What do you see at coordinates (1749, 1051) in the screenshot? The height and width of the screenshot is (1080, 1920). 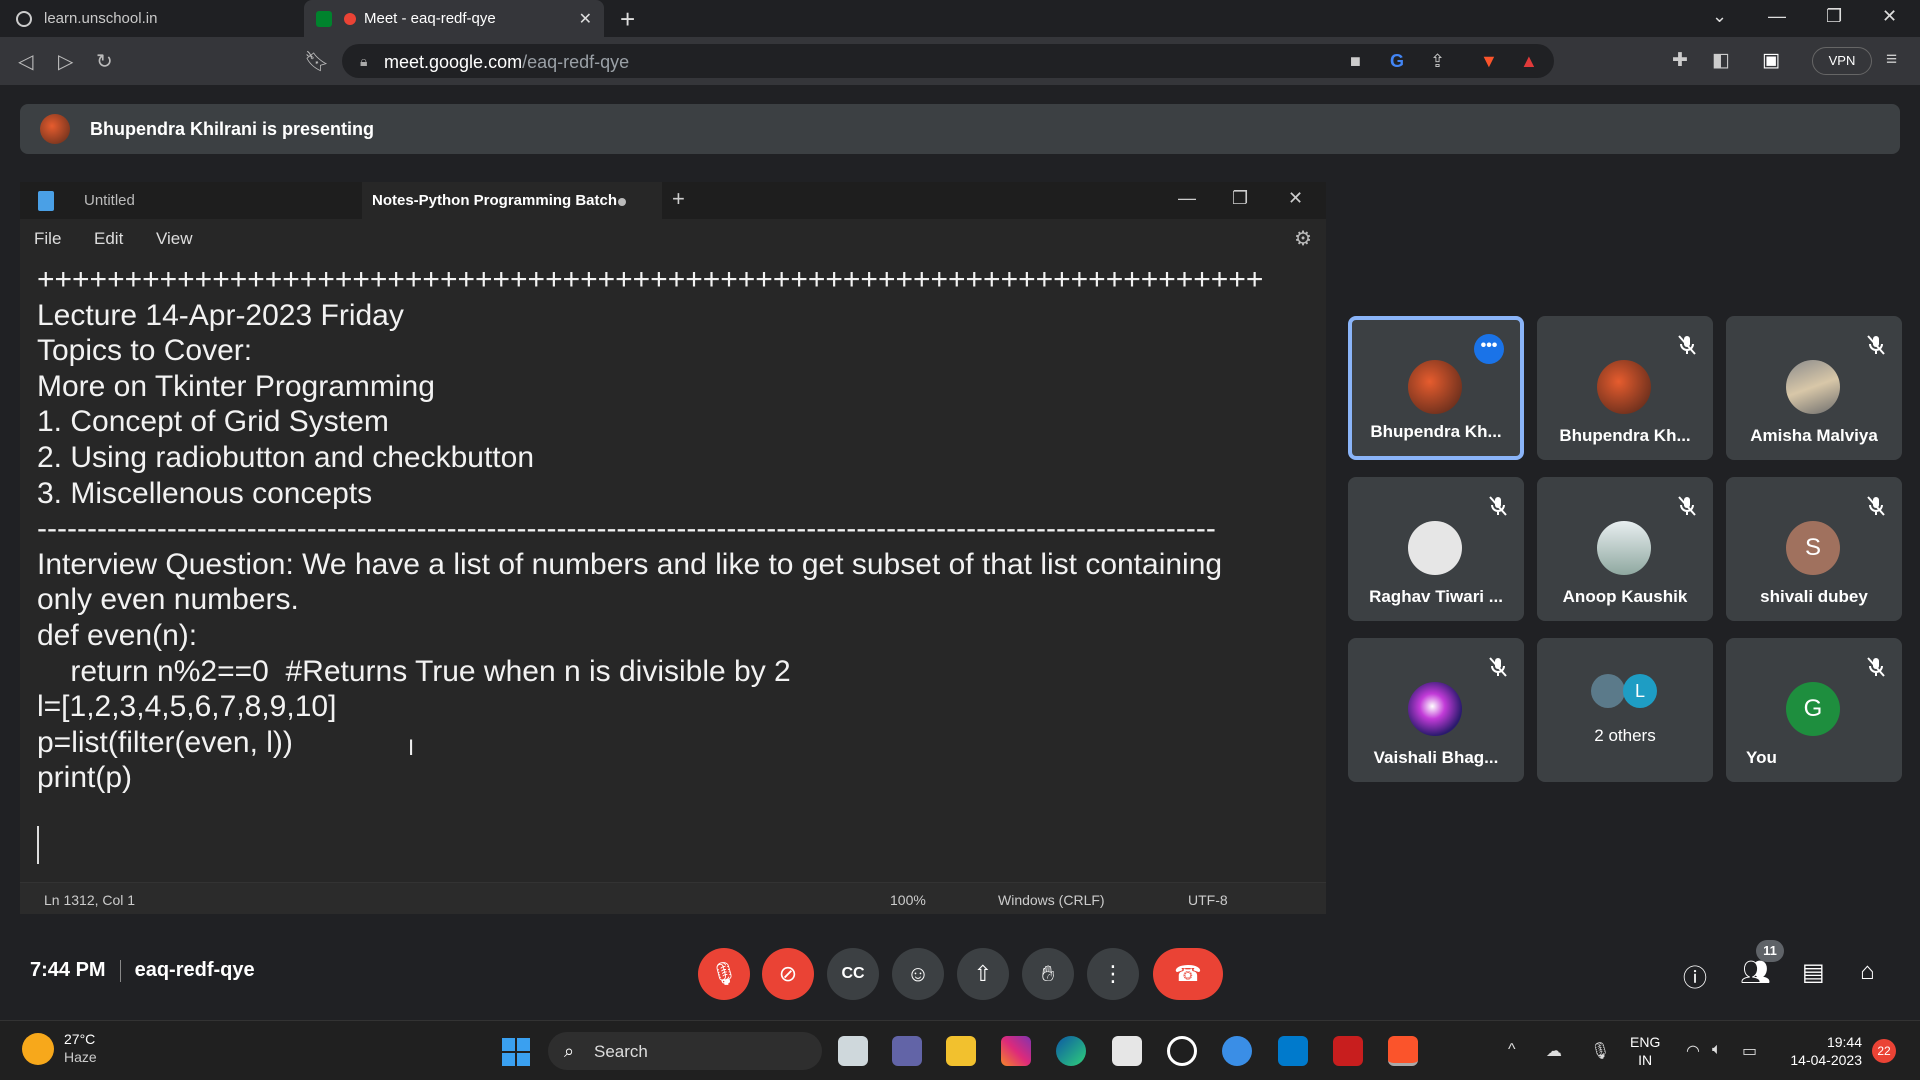 I see `battery-icon: ▭` at bounding box center [1749, 1051].